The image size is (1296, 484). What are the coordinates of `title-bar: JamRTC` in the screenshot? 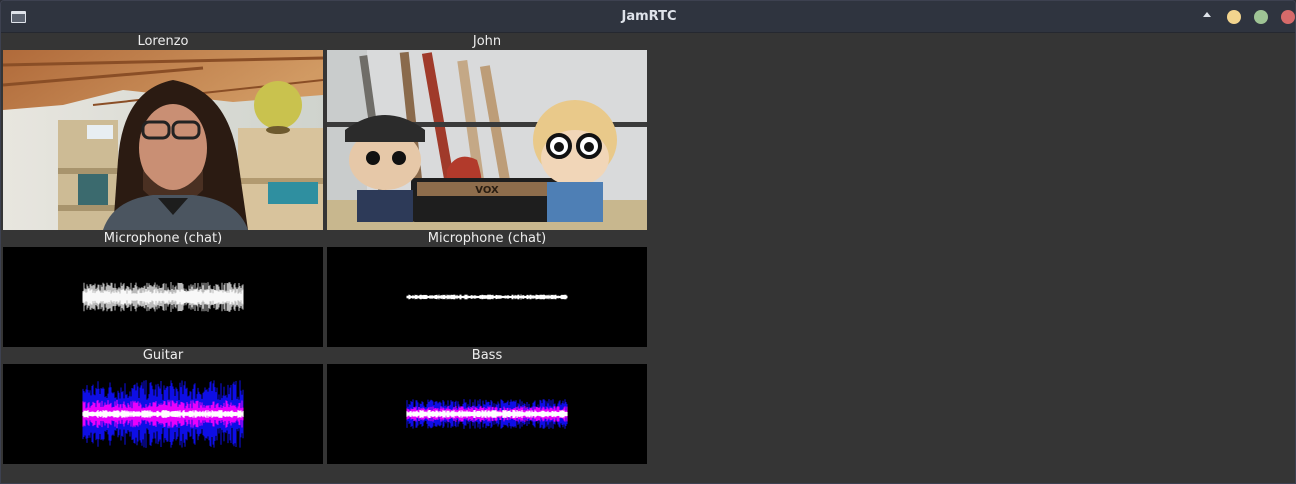 It's located at (648, 17).